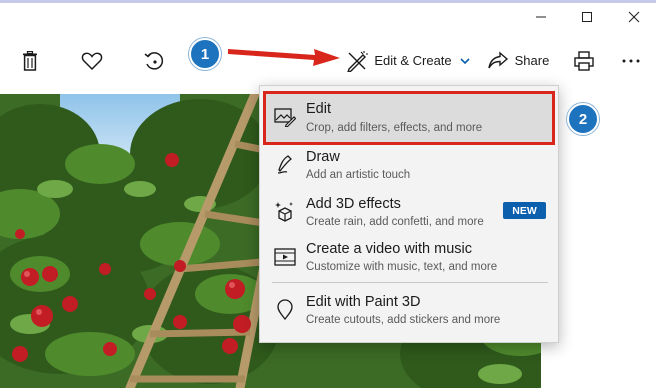 The width and height of the screenshot is (656, 388). What do you see at coordinates (583, 119) in the screenshot?
I see `step-2-marker: 2` at bounding box center [583, 119].